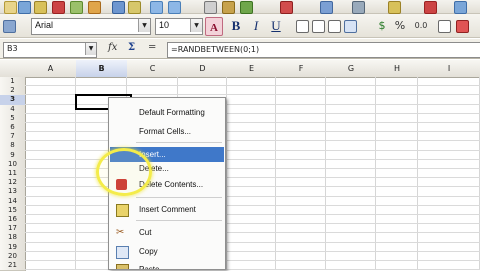 Image resolution: width=480 pixels, height=271 pixels. I want to click on decimal-button: 0.0, so click(421, 25).